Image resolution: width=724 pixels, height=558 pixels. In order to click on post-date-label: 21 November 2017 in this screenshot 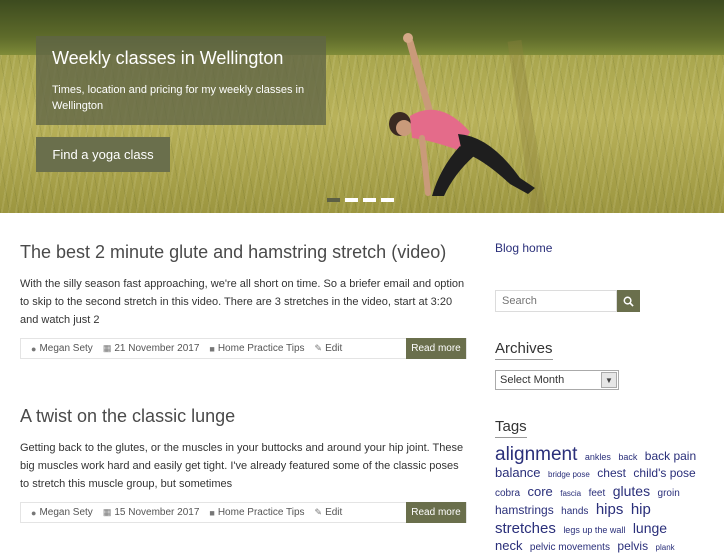, I will do `click(157, 348)`.